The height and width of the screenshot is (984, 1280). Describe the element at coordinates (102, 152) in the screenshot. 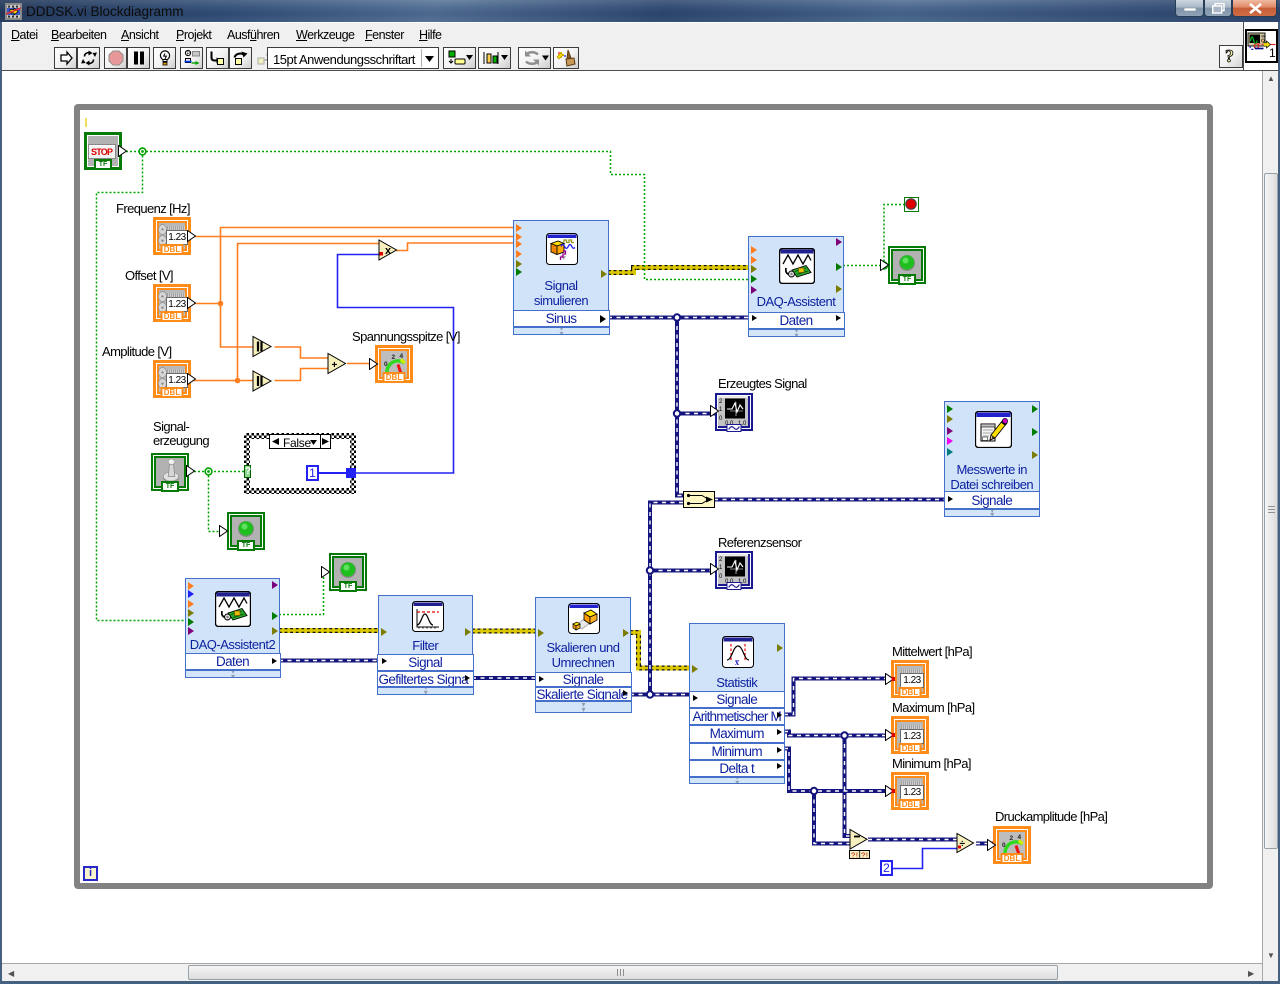

I see `svg-text: STOP` at that location.